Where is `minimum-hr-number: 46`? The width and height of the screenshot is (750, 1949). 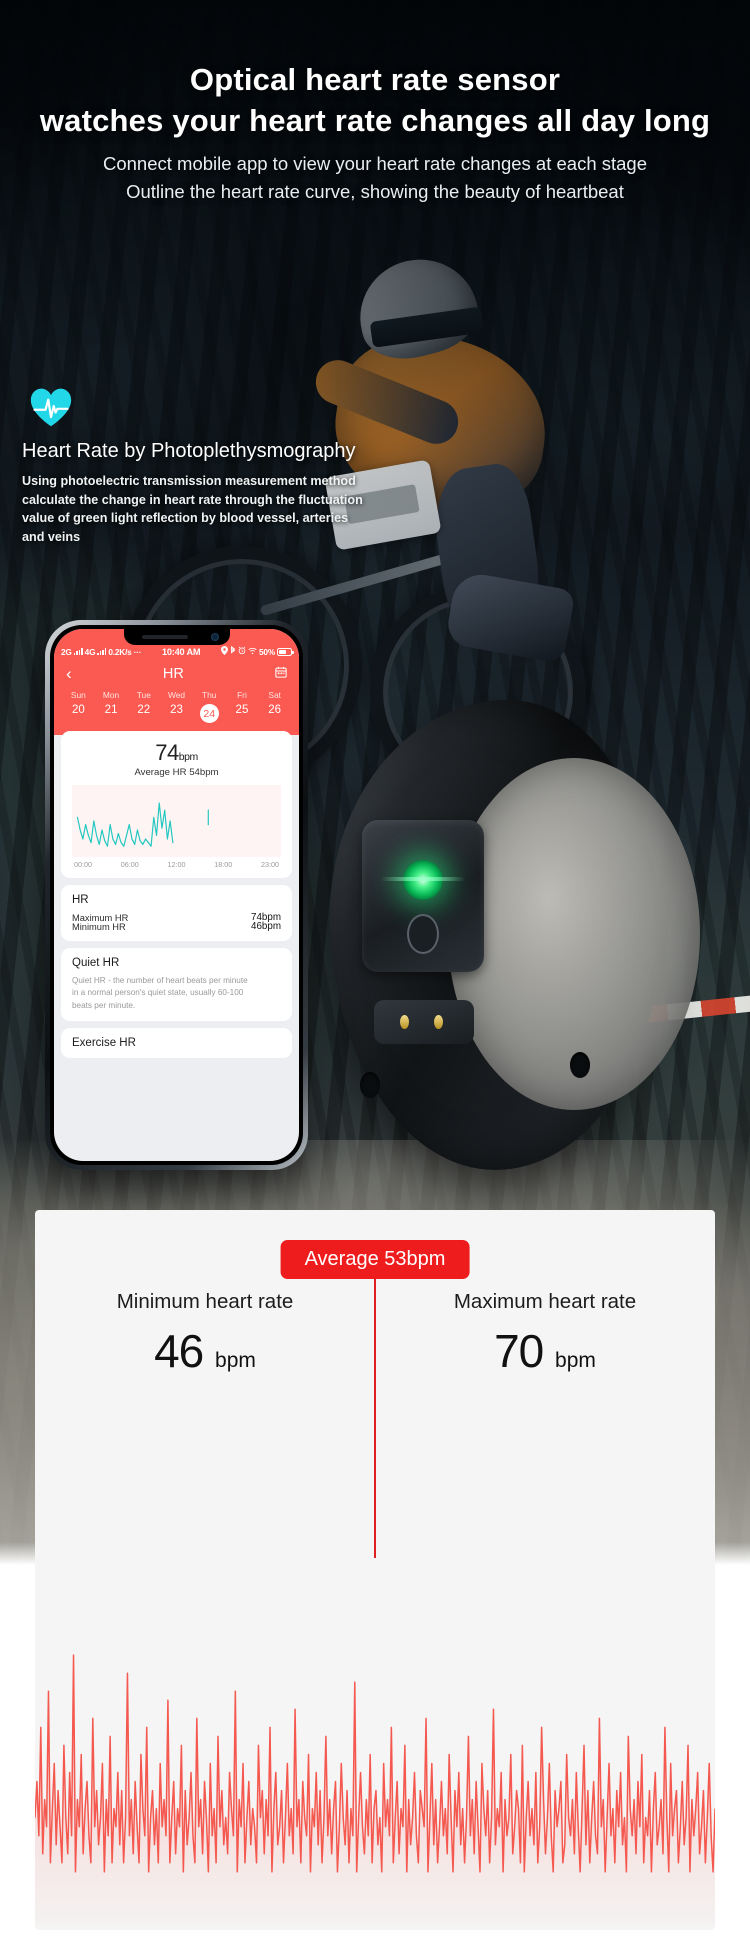
minimum-hr-number: 46 is located at coordinates (179, 1351).